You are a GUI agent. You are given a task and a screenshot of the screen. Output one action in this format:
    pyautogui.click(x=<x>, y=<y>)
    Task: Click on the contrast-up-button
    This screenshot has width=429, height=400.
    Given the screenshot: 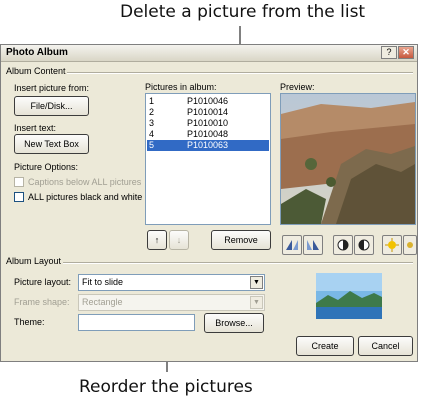 What is the action you would take?
    pyautogui.click(x=343, y=245)
    